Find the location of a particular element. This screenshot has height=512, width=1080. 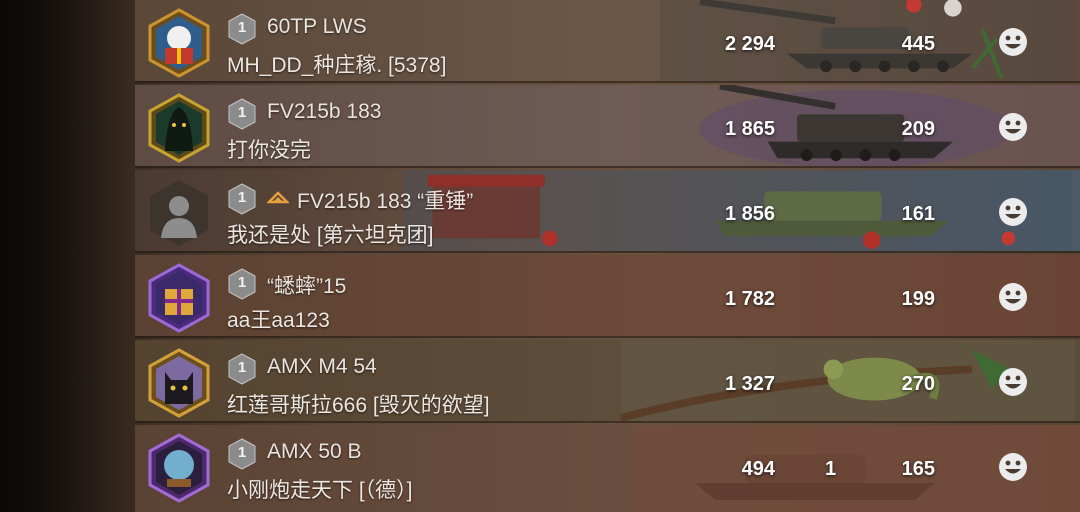

player-row: 1 FV215b 183 “重锤” 我还是处 [第六坦克团] 1 856 161 is located at coordinates (607, 211).